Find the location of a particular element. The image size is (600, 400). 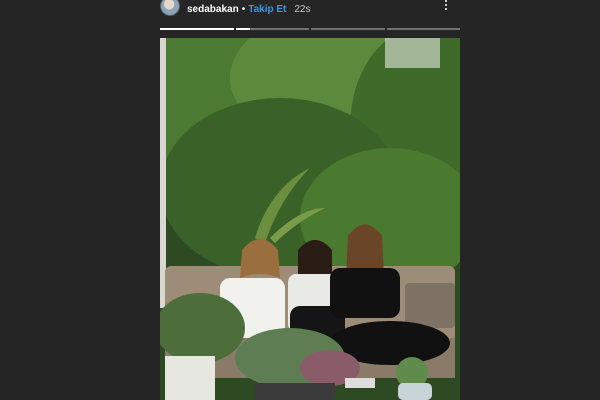

story-header: sedabakan • Takip Et 22s is located at coordinates (310, 9).